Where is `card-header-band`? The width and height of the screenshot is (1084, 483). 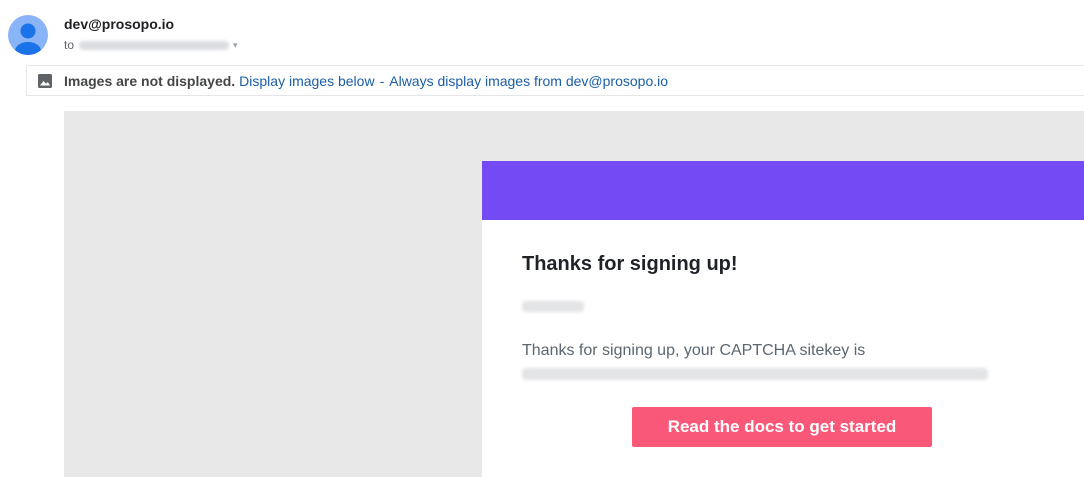
card-header-band is located at coordinates (783, 190).